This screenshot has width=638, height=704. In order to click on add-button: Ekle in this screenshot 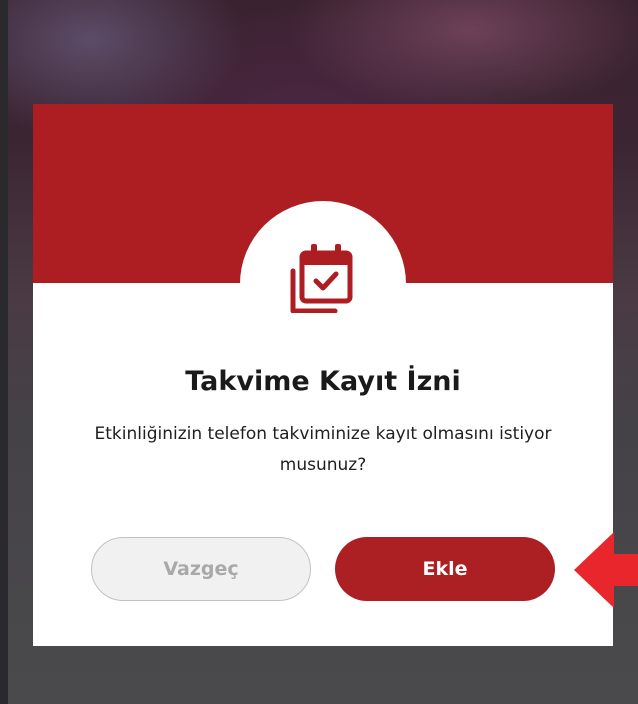, I will do `click(445, 569)`.